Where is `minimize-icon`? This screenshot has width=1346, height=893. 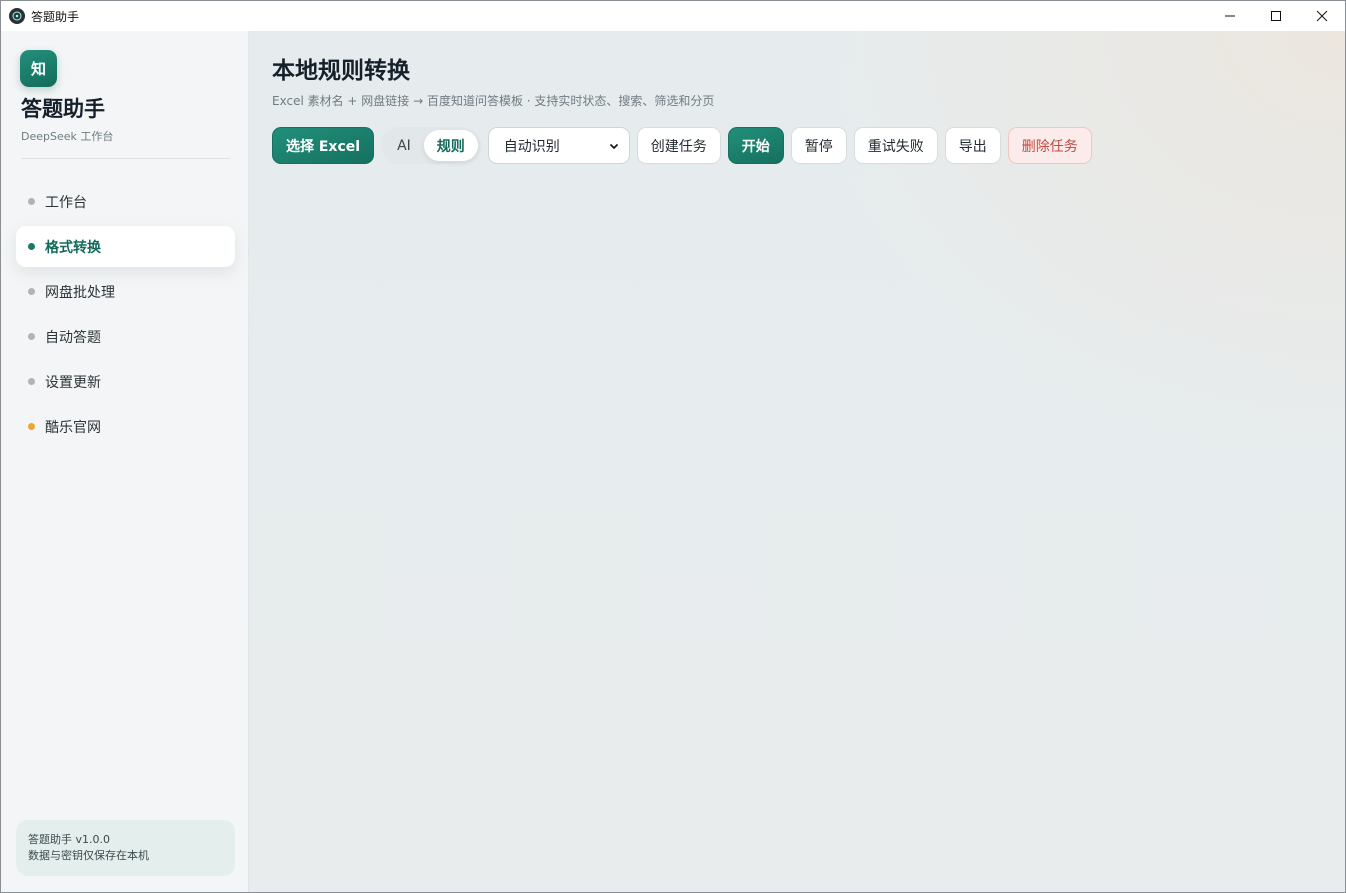 minimize-icon is located at coordinates (1230, 16).